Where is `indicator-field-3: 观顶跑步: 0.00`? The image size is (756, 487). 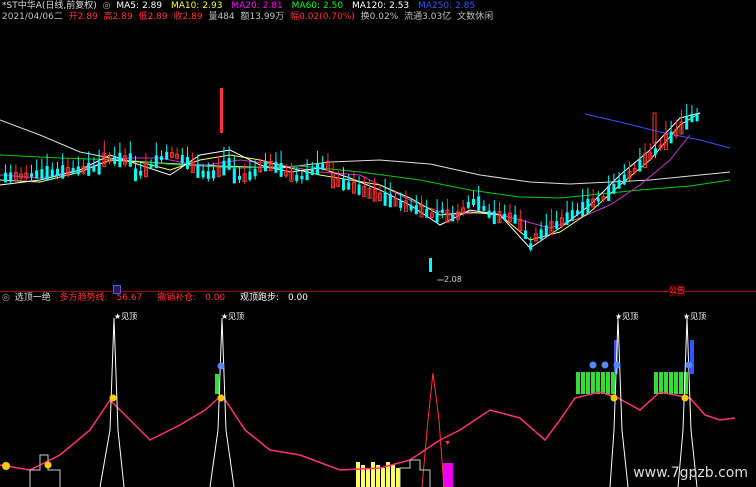
indicator-field-3: 观顶跑步: 0.00 is located at coordinates (274, 298).